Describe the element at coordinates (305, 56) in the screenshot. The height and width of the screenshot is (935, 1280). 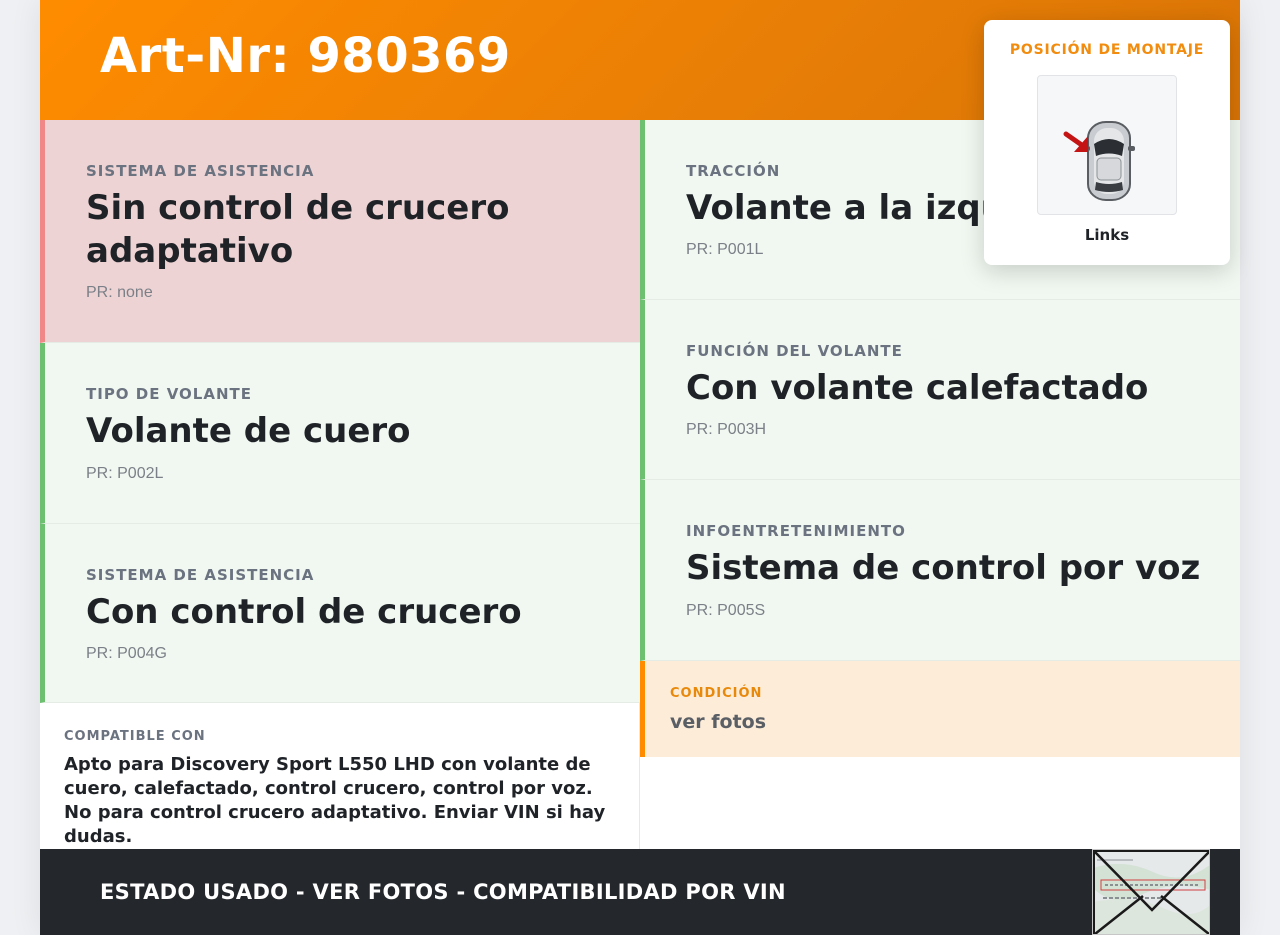
I see `article-number-title: Art-Nr: 980369` at that location.